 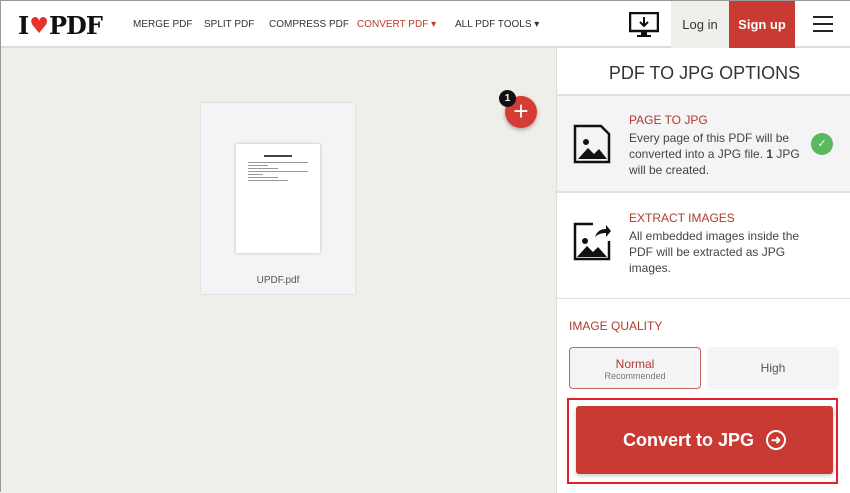 I want to click on image-quality-label: IMAGE QUALITY, so click(x=616, y=326).